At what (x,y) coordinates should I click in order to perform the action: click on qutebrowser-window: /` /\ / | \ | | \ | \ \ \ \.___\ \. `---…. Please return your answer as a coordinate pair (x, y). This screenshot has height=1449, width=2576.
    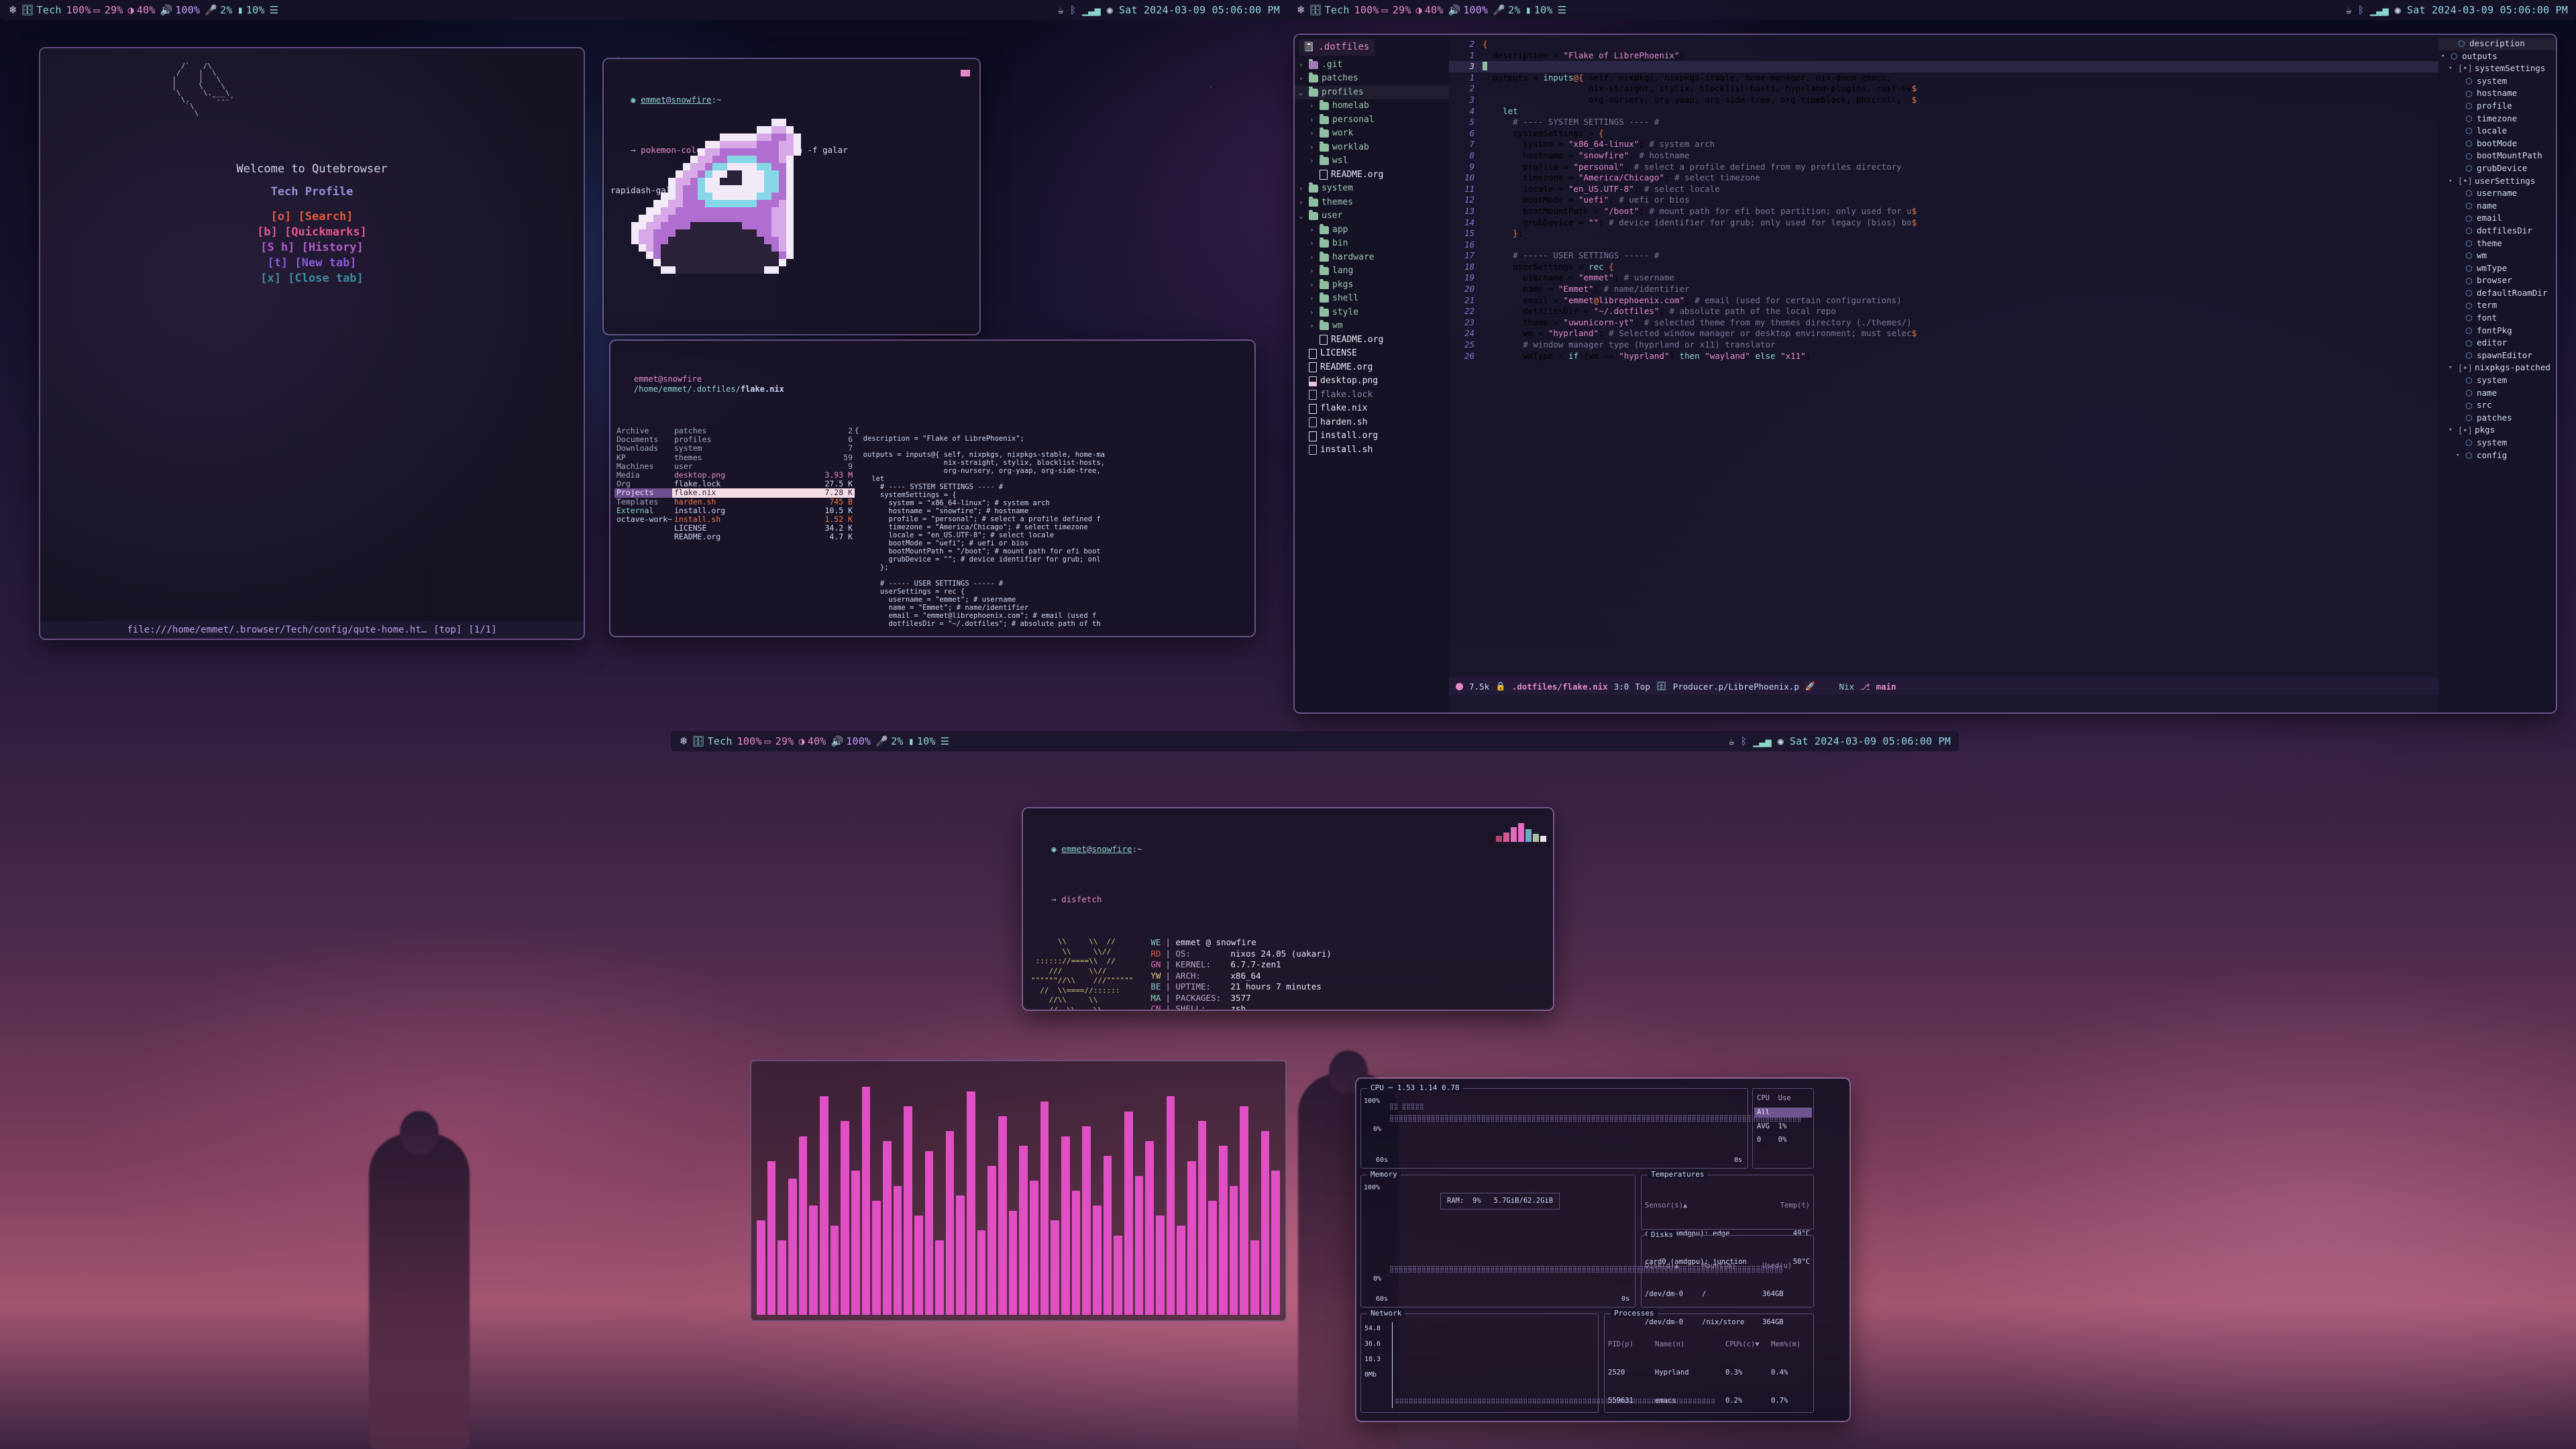
    Looking at the image, I should click on (312, 343).